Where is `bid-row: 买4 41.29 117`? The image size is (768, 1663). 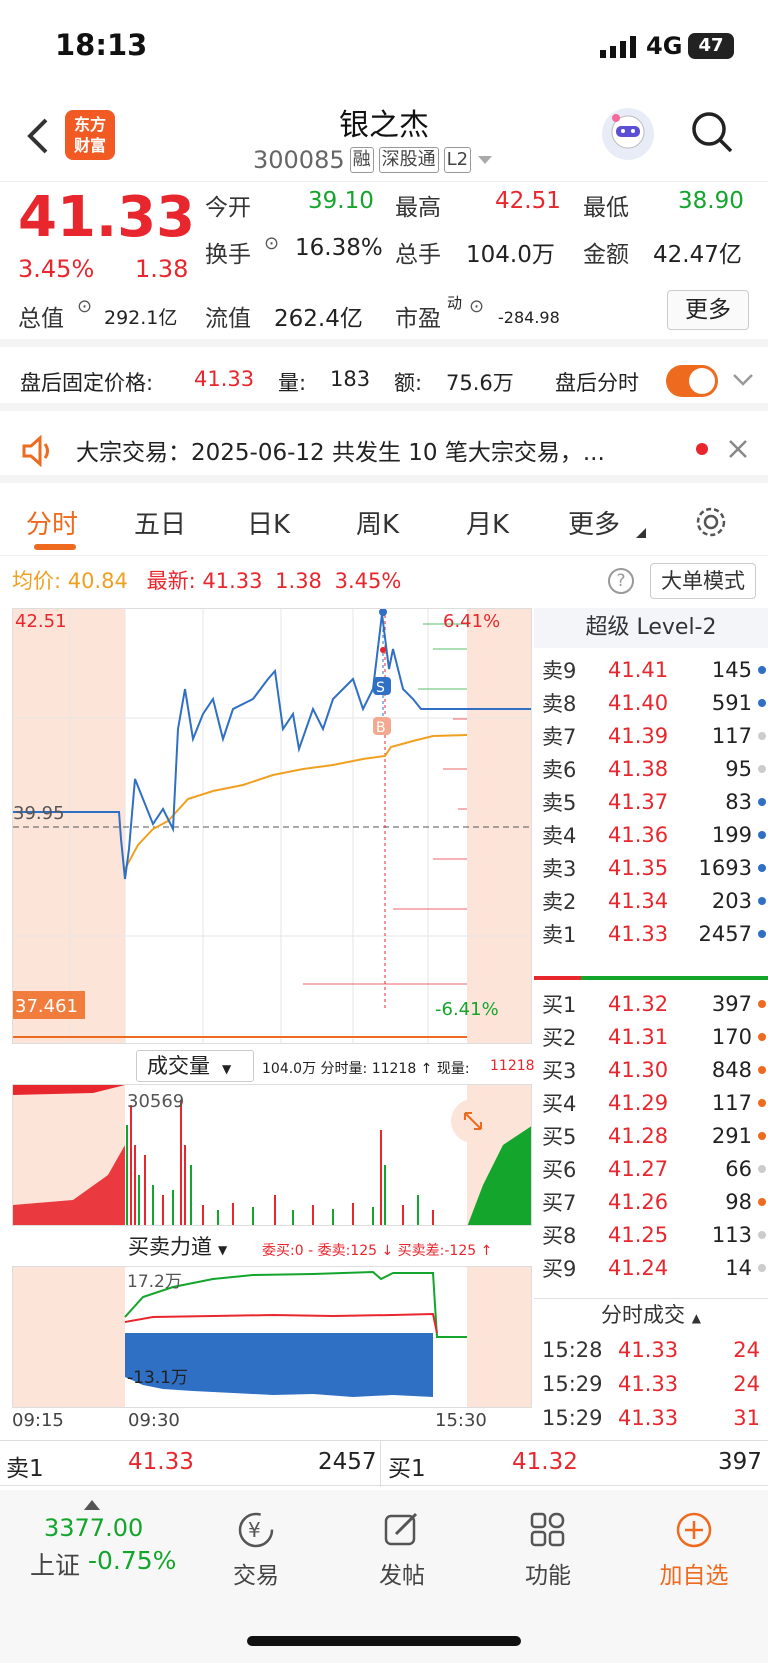 bid-row: 买4 41.29 117 is located at coordinates (655, 1102).